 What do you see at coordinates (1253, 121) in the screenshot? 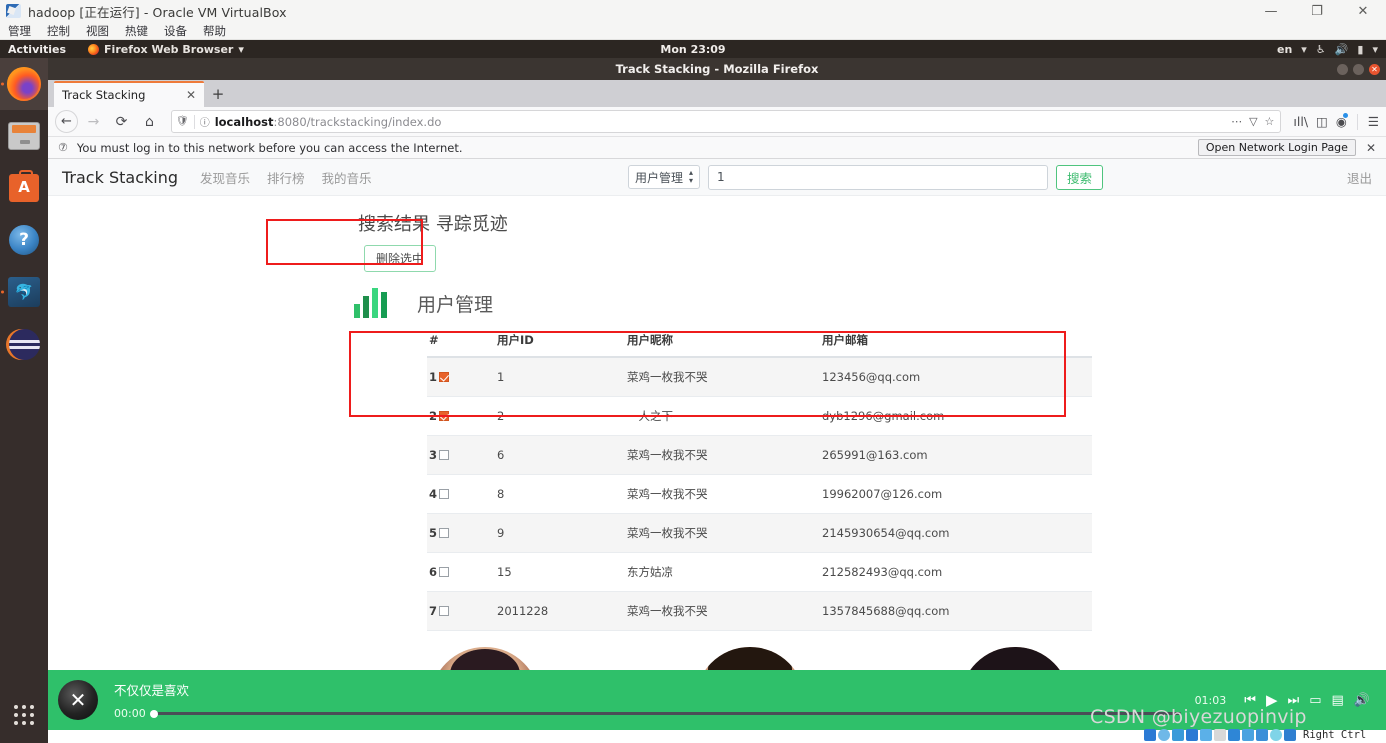
I see `reader-icon: ▽` at bounding box center [1253, 121].